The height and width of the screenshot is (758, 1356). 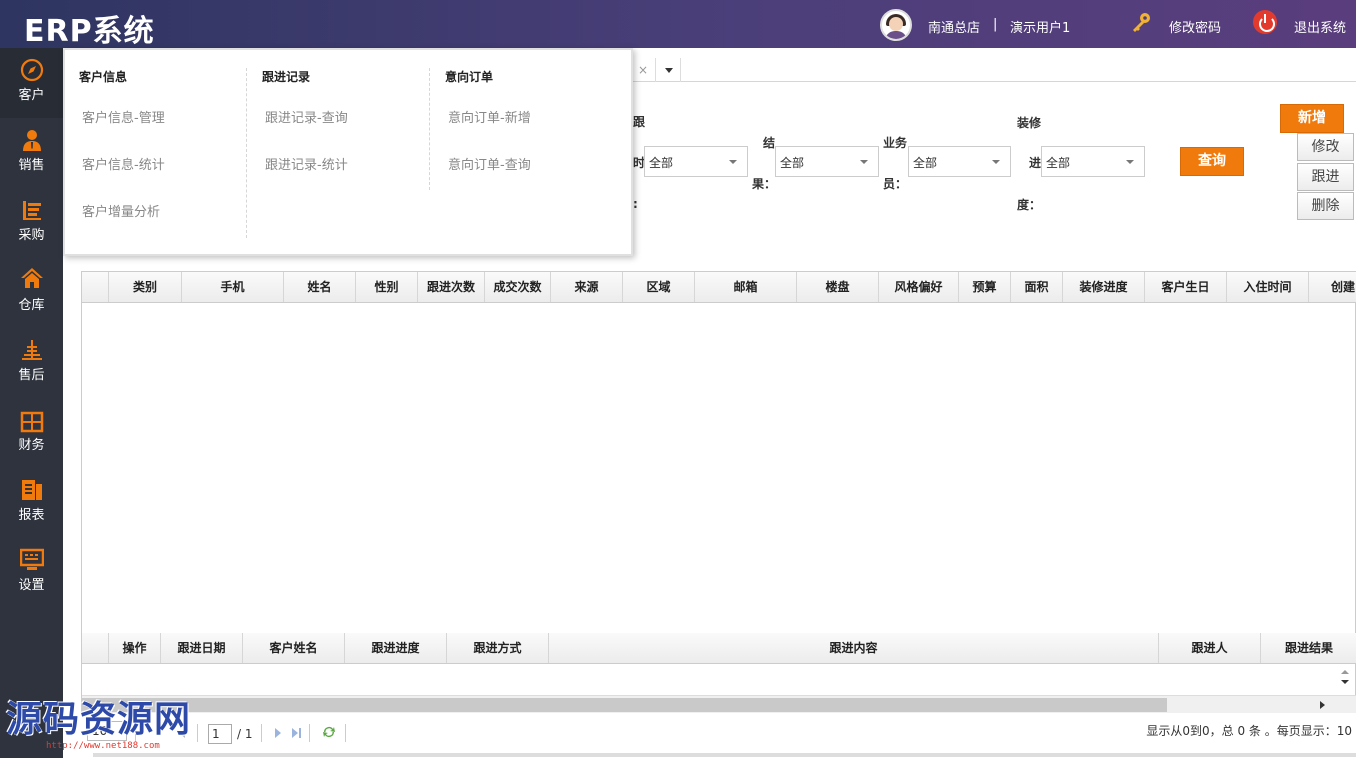 What do you see at coordinates (387, 287) in the screenshot?
I see `column-header: 性别` at bounding box center [387, 287].